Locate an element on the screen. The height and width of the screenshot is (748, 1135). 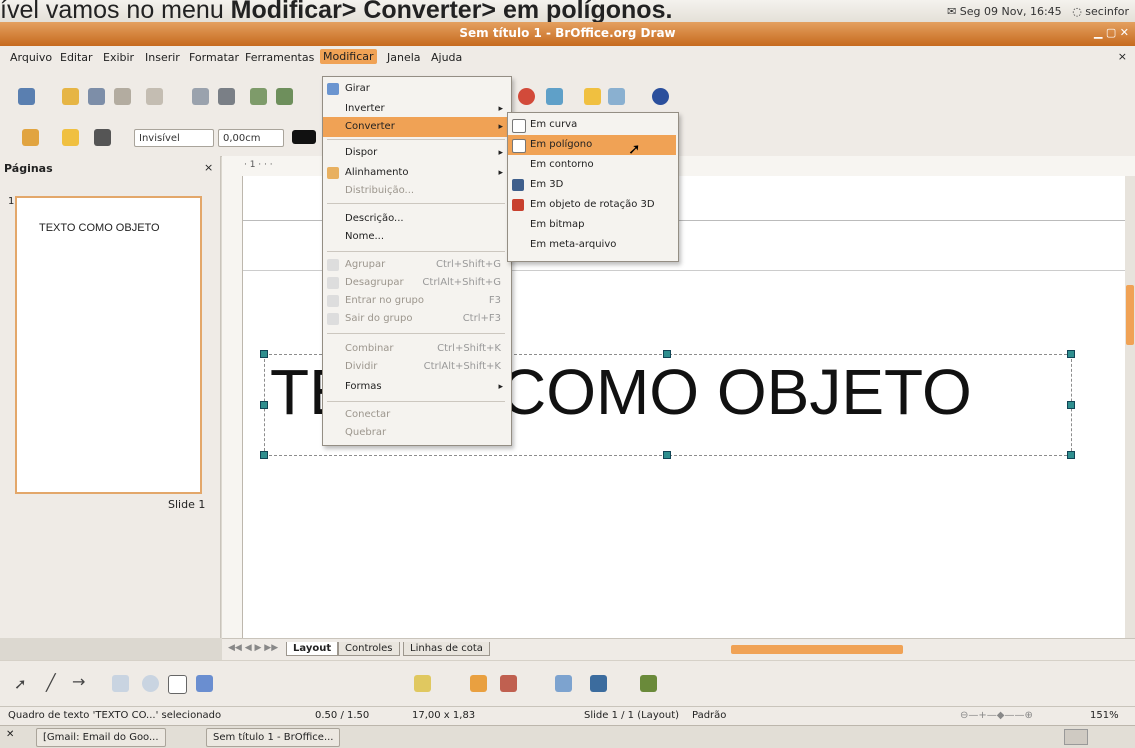
navigator-icon is located at coordinates (554, 96).